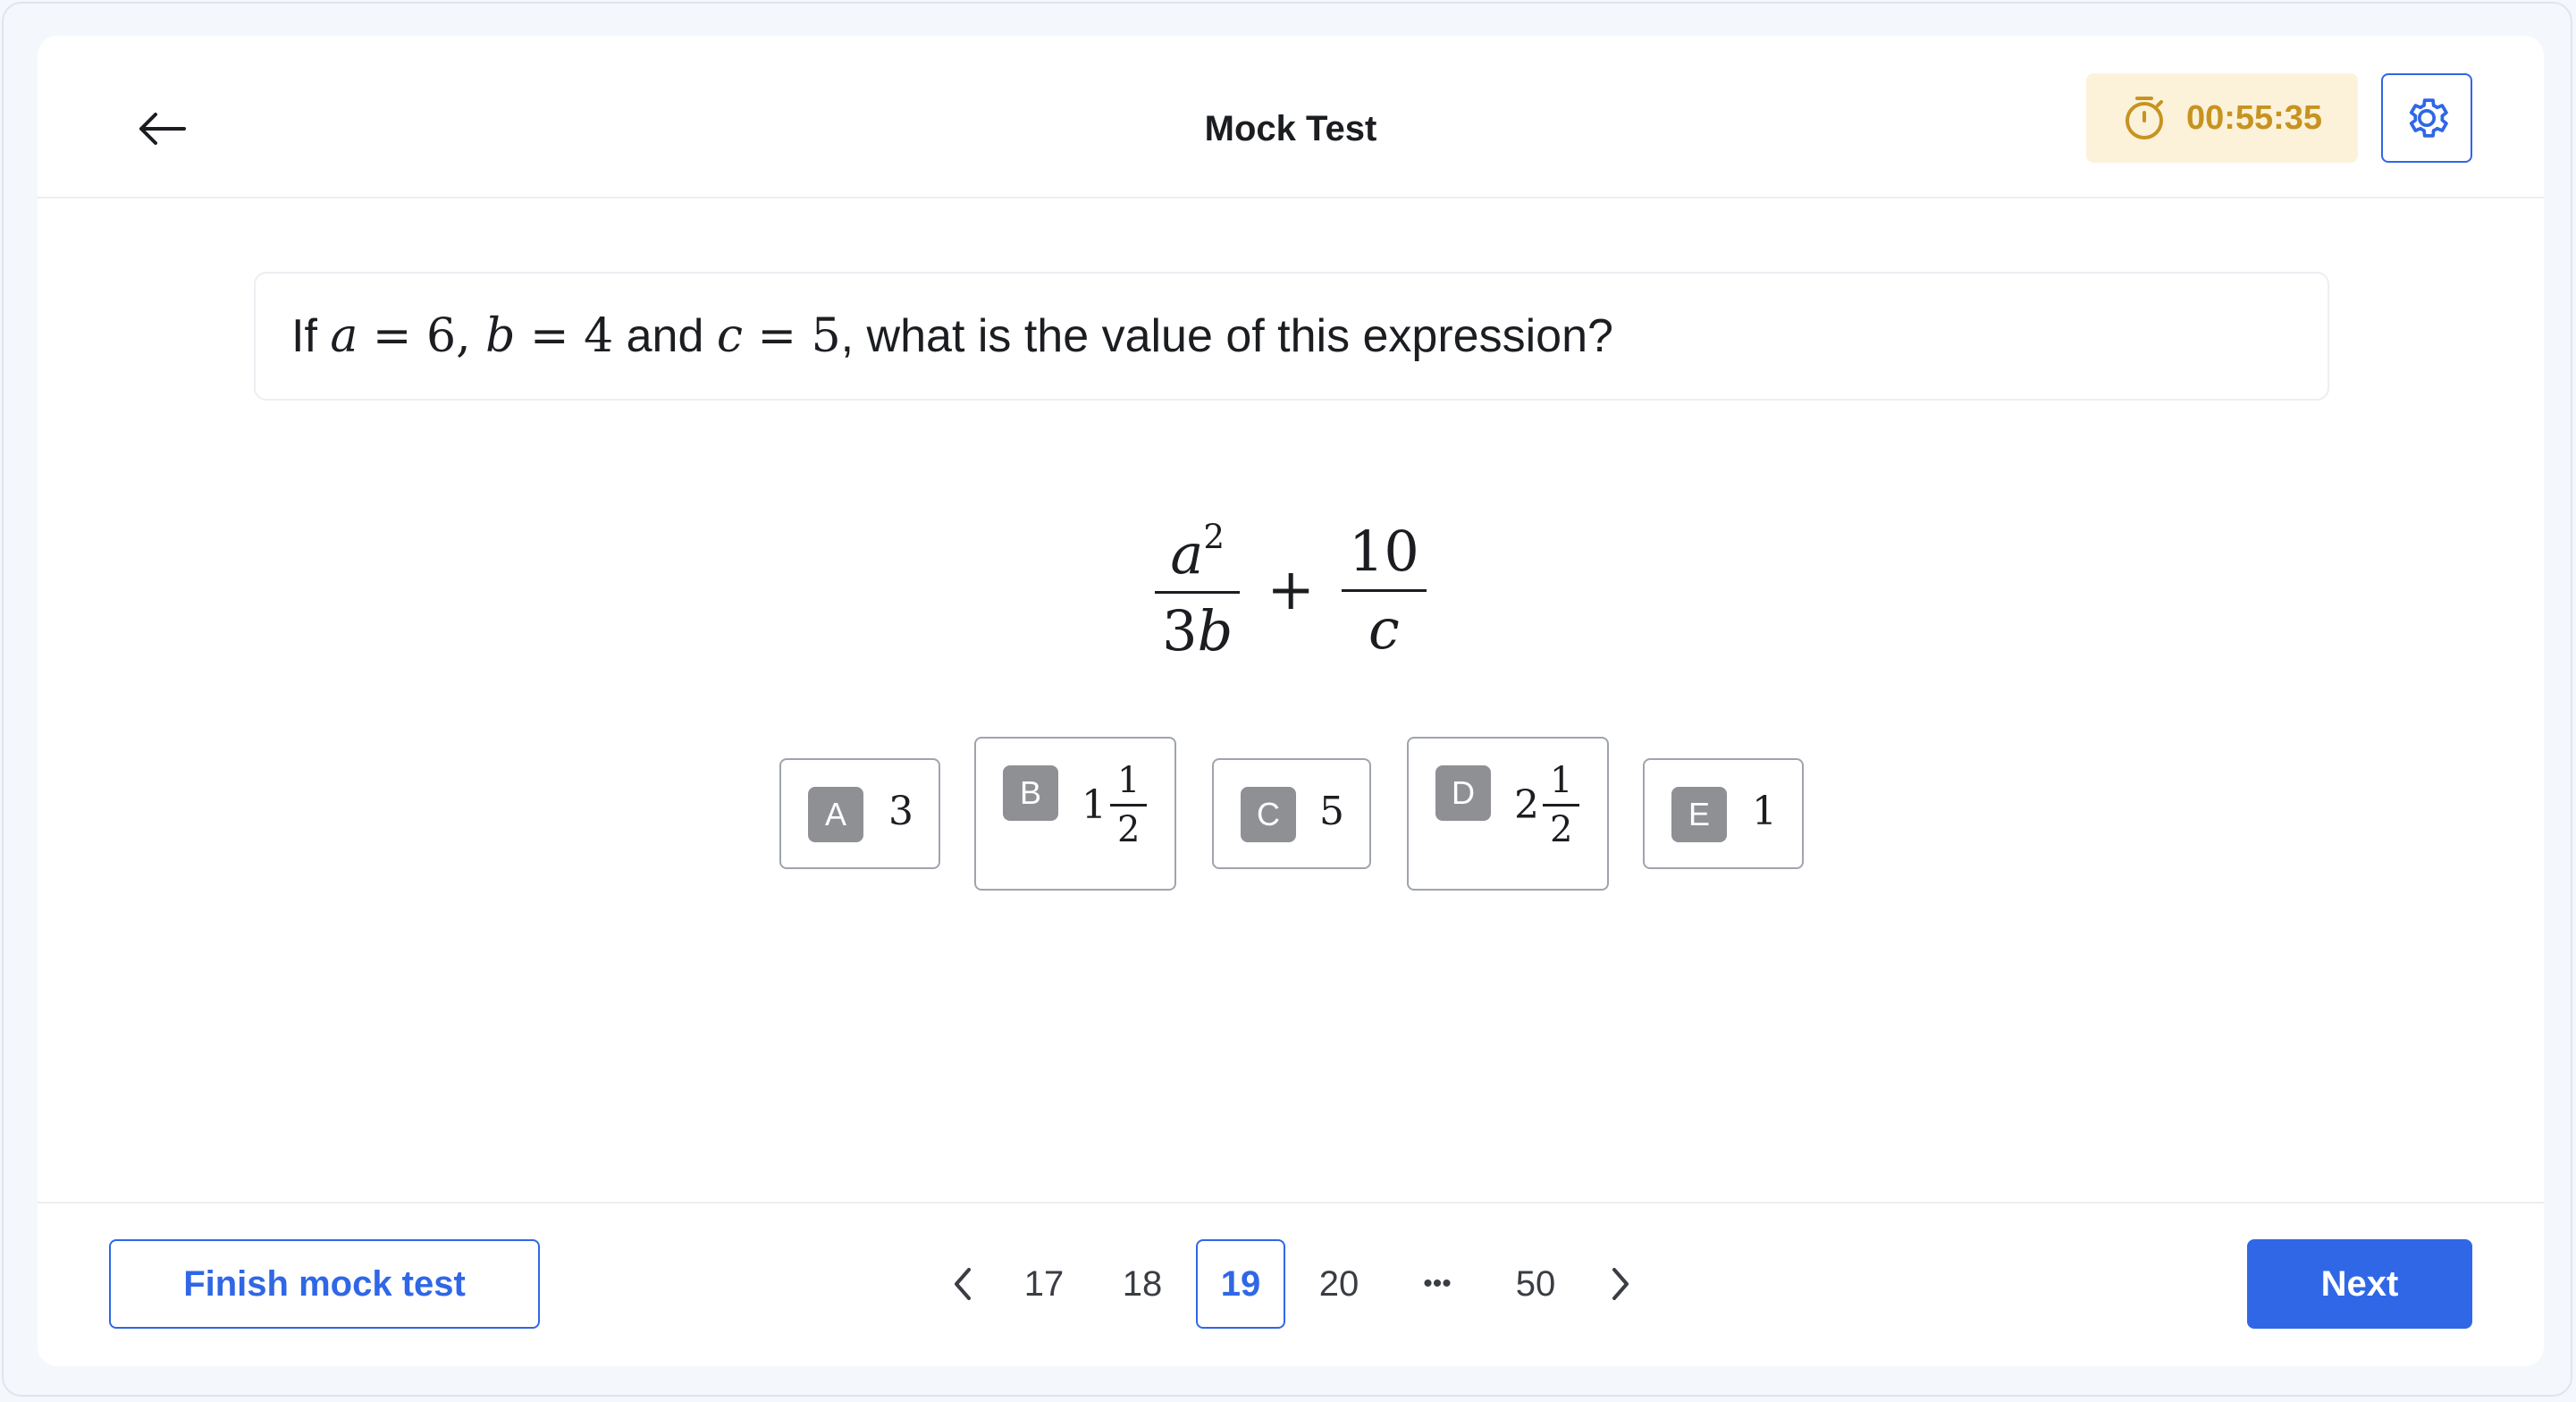  Describe the element at coordinates (1143, 1284) in the screenshot. I see `page-18: 18` at that location.